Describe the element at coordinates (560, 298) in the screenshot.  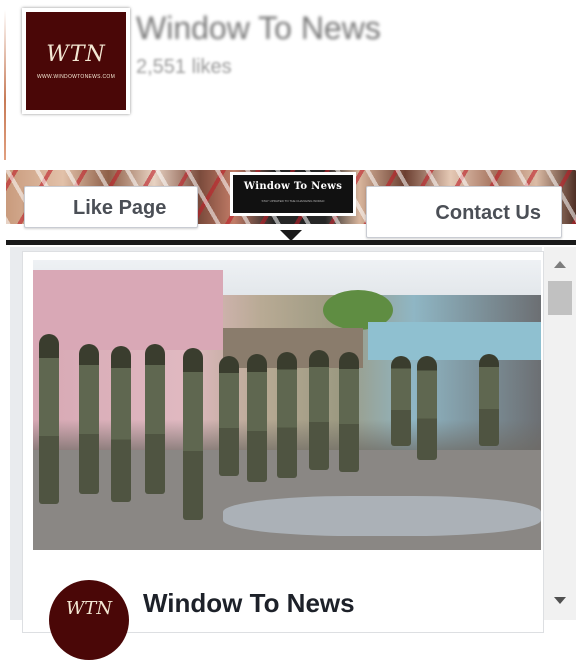
I see `scroll-thumb` at that location.